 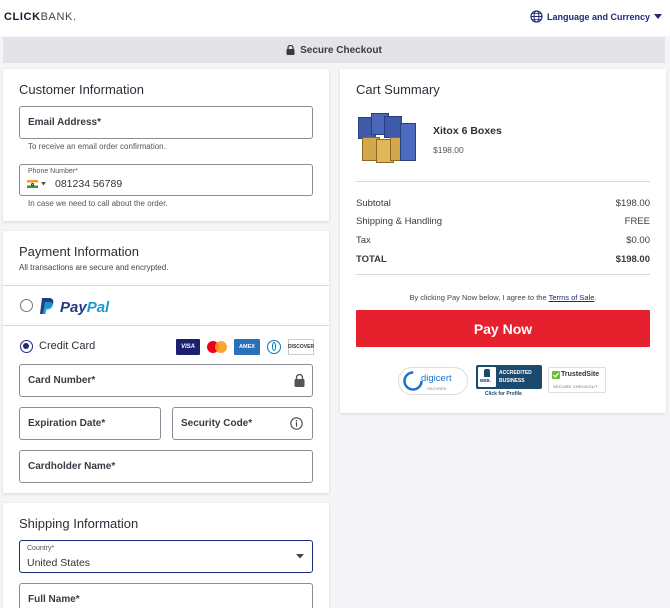 What do you see at coordinates (85, 307) in the screenshot?
I see `paypal-wordmark: PayPal` at bounding box center [85, 307].